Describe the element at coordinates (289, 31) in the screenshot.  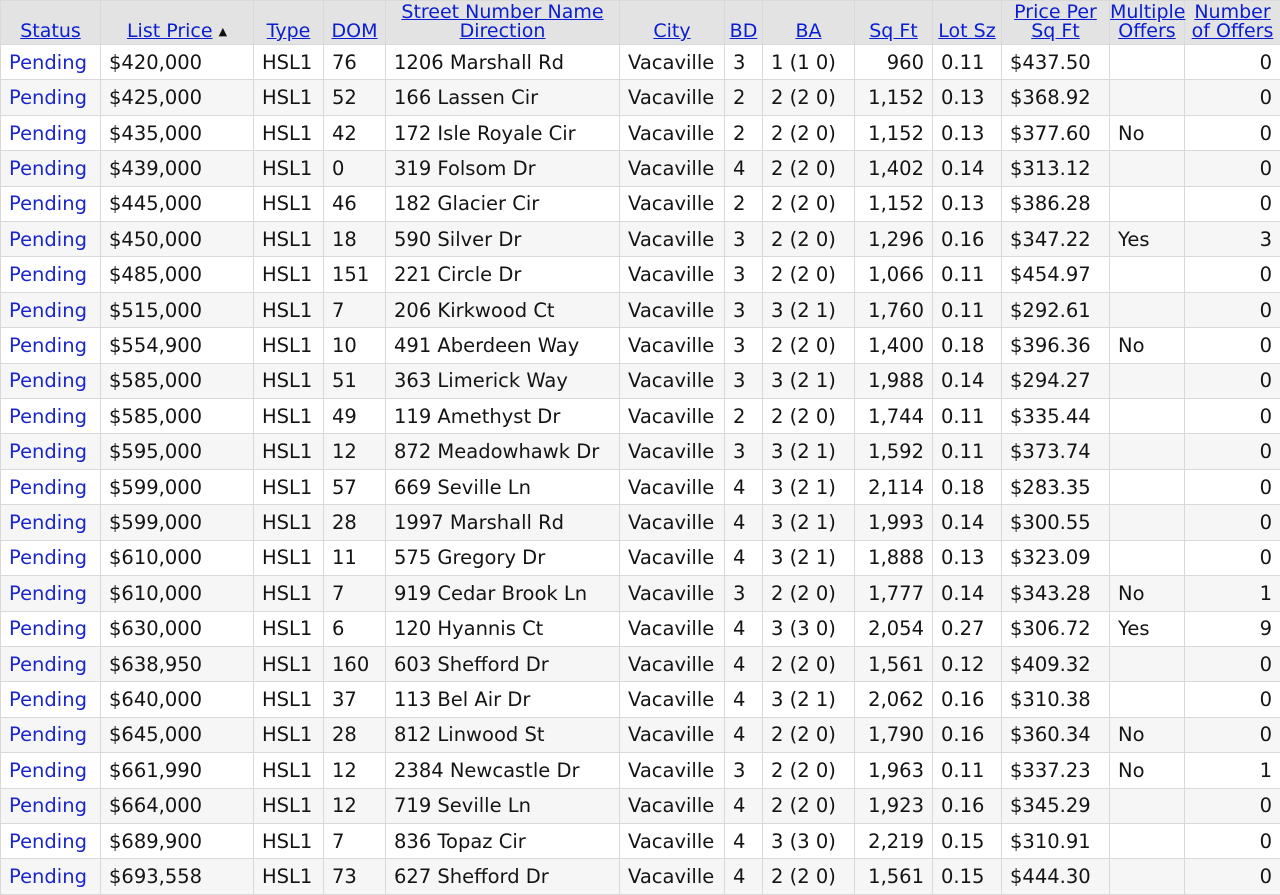
I see `sort-link-type: Type` at that location.